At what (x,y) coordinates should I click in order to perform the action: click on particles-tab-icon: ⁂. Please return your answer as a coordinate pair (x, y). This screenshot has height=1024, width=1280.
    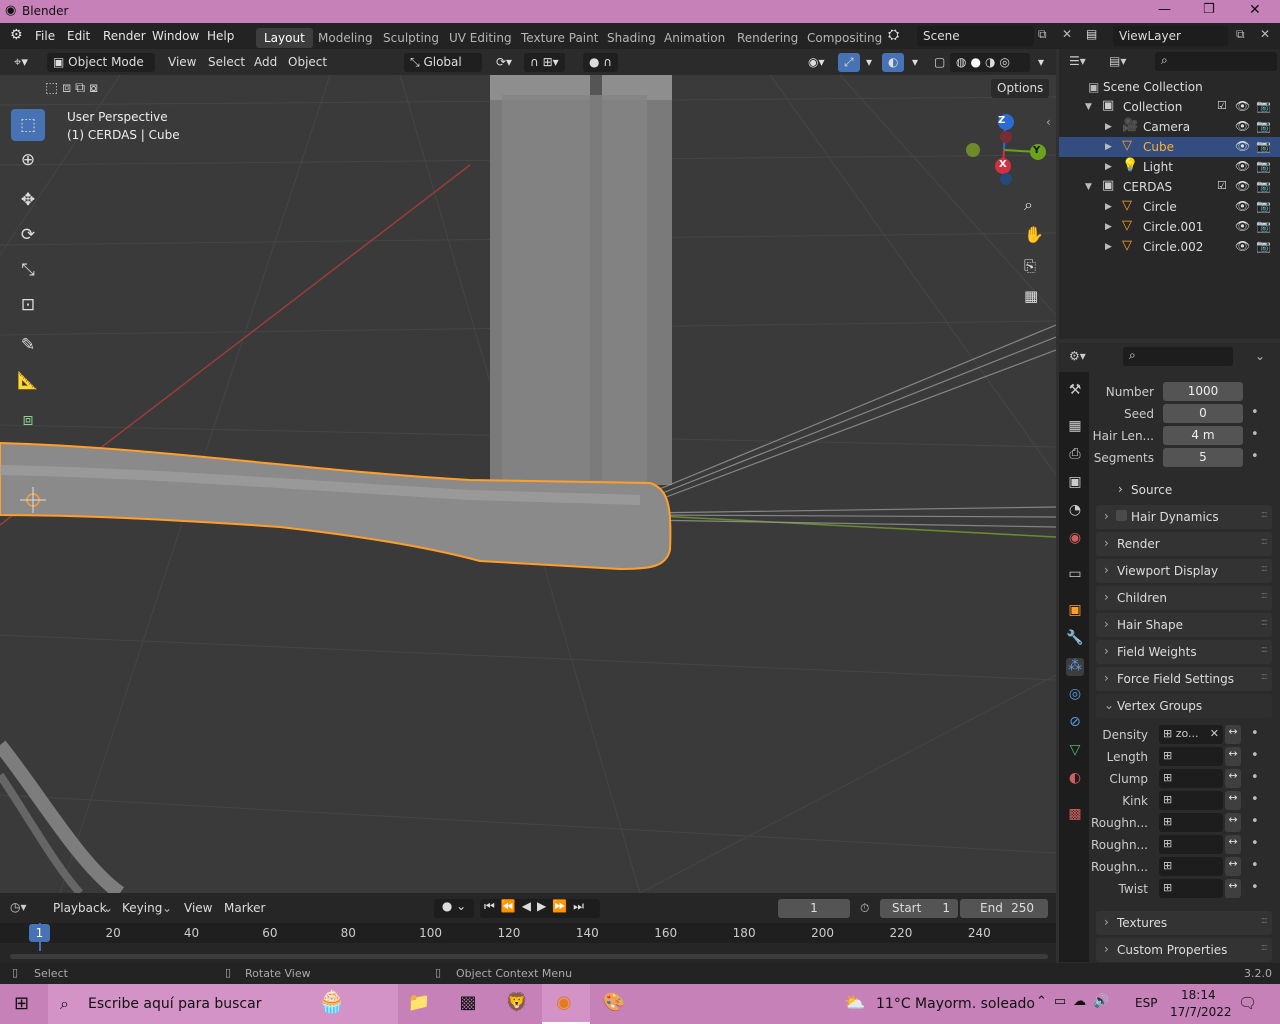
    Looking at the image, I should click on (1075, 667).